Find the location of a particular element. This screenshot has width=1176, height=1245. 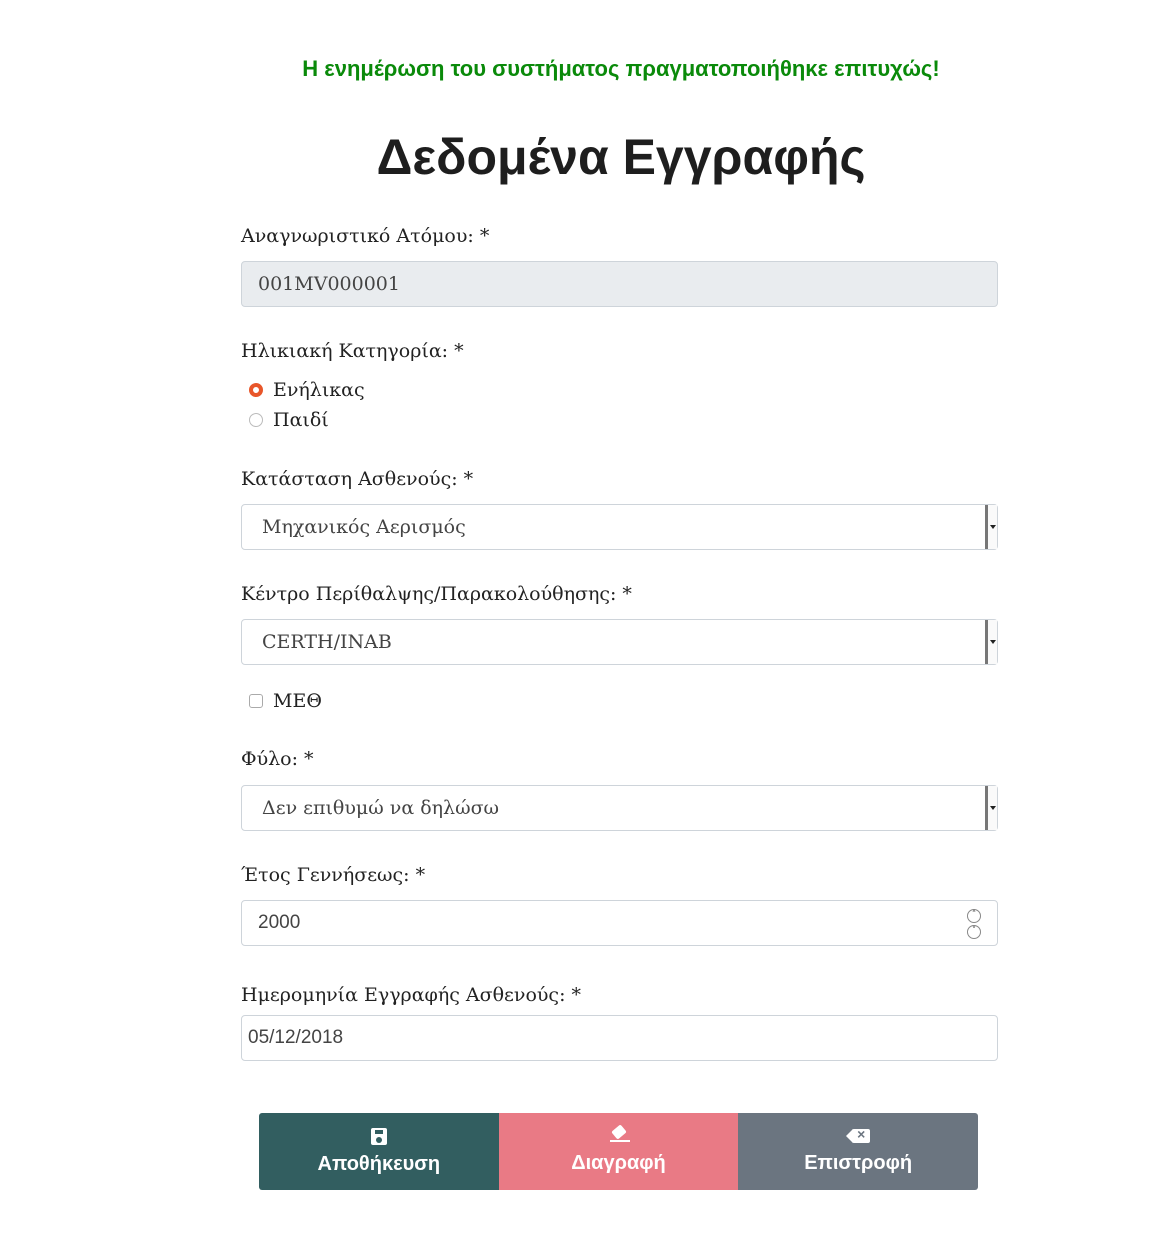

action-buttons: Αποθήκευση Διαγραφή × Επιστροφή is located at coordinates (618, 1151).